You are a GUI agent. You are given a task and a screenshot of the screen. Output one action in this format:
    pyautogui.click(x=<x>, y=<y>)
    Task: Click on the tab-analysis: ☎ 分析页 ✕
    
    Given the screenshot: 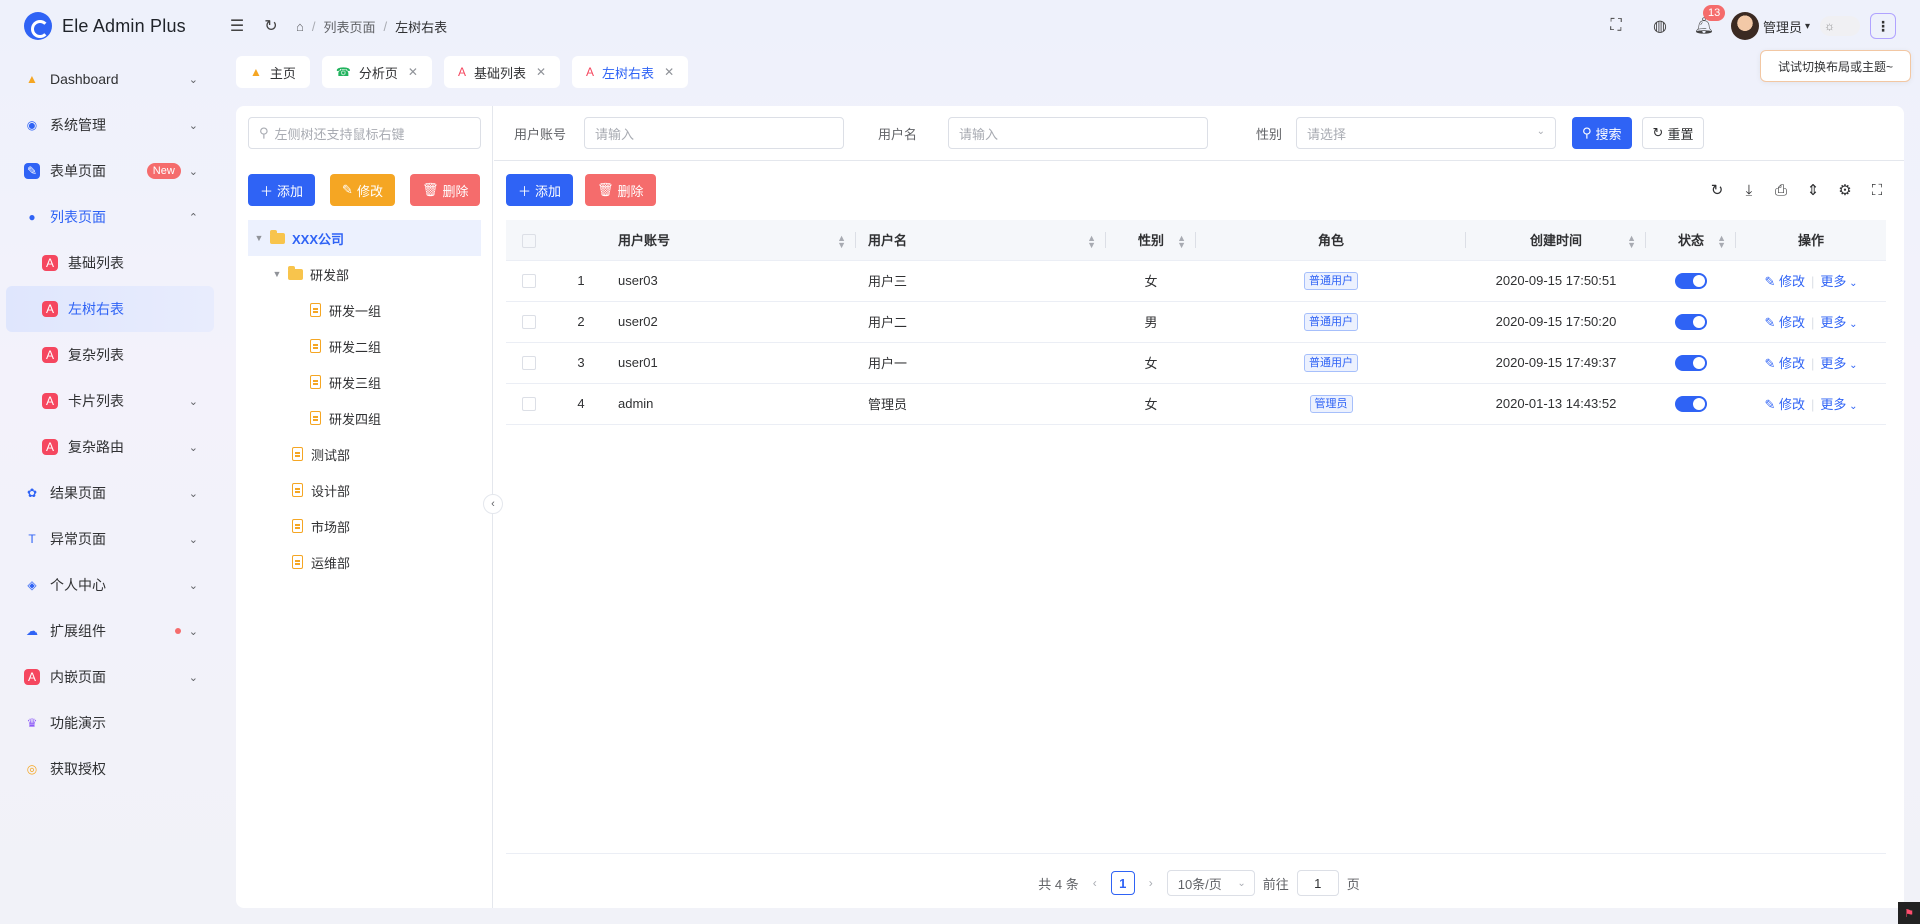 What is the action you would take?
    pyautogui.click(x=376, y=72)
    